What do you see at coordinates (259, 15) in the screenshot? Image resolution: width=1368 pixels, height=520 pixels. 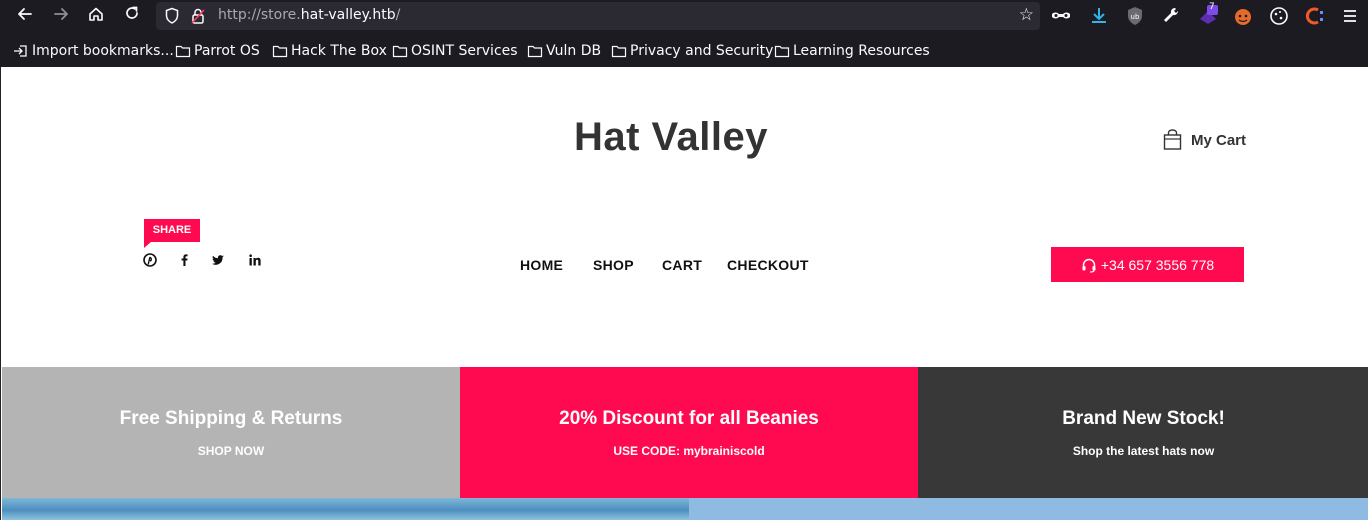 I see `url-prefix: http://store.` at bounding box center [259, 15].